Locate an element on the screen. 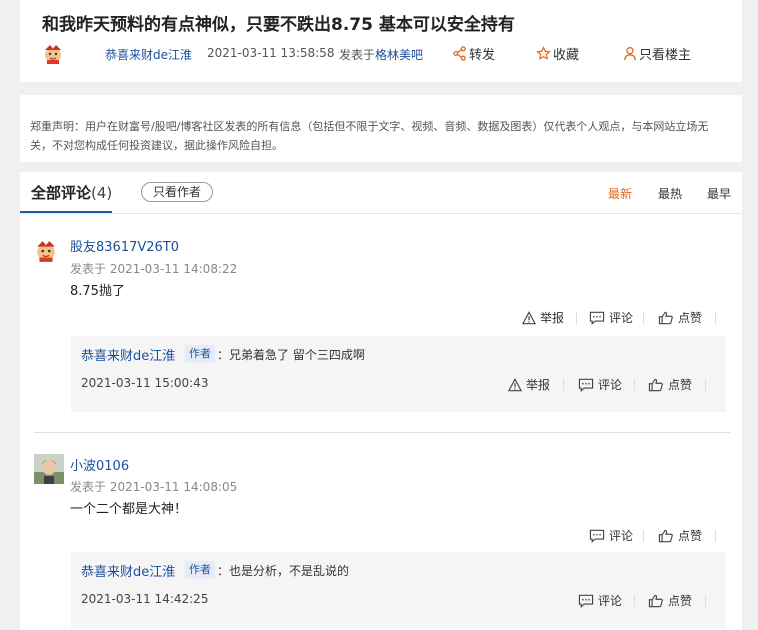  share-button: 转发 is located at coordinates (473, 53).